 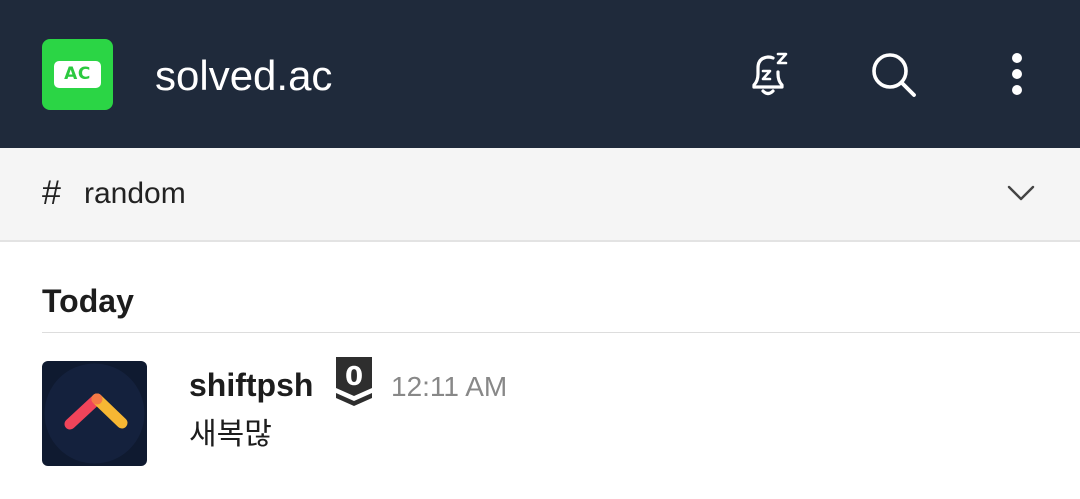 I want to click on message-timestamp: 12:11 AM, so click(x=449, y=386).